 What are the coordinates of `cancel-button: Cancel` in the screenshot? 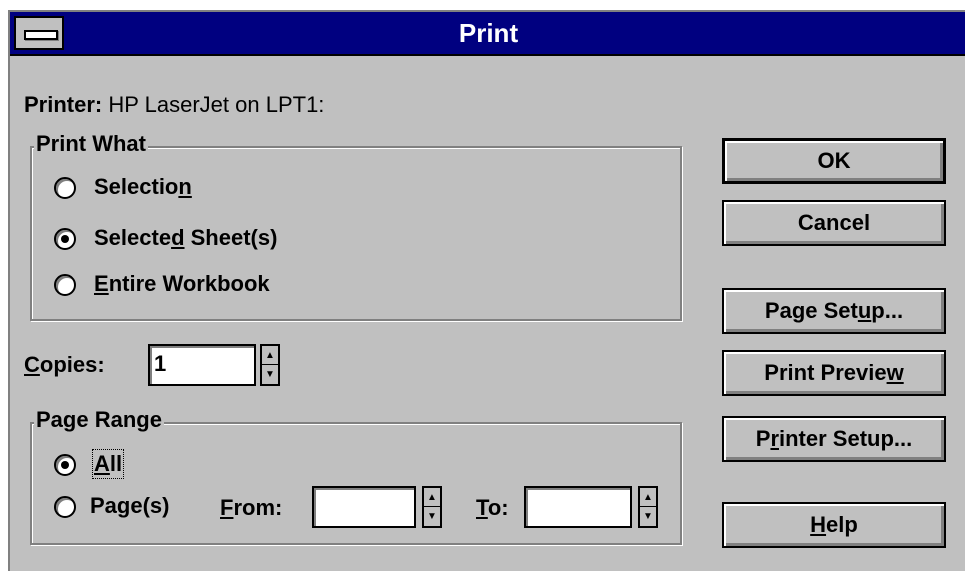 It's located at (834, 223).